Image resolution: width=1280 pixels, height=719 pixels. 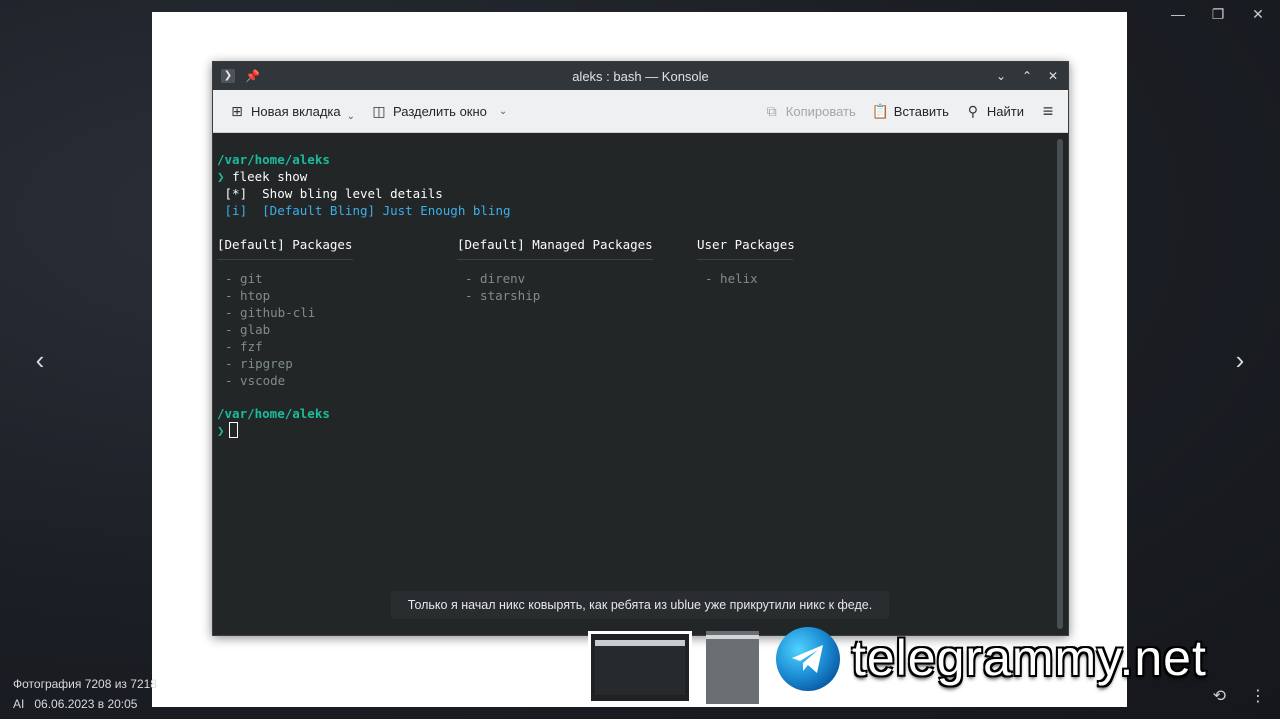 What do you see at coordinates (85, 684) in the screenshot?
I see `photo-counter: Фотография 7208 из 7218` at bounding box center [85, 684].